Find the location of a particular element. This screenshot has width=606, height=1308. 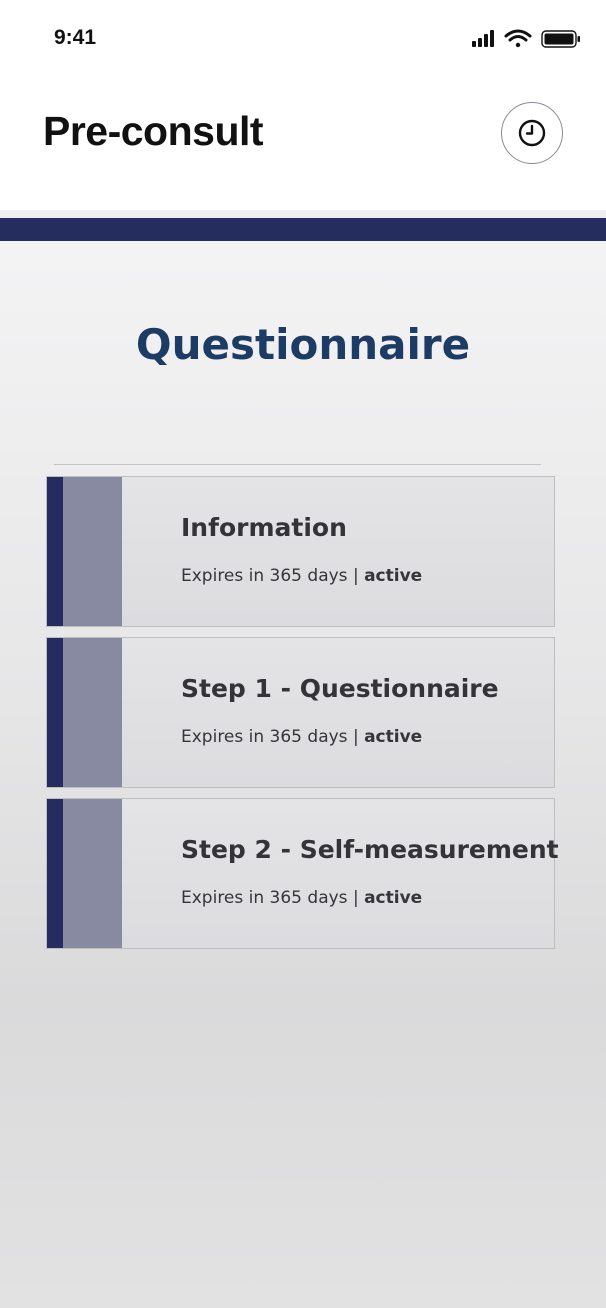

brand-band is located at coordinates (303, 229).